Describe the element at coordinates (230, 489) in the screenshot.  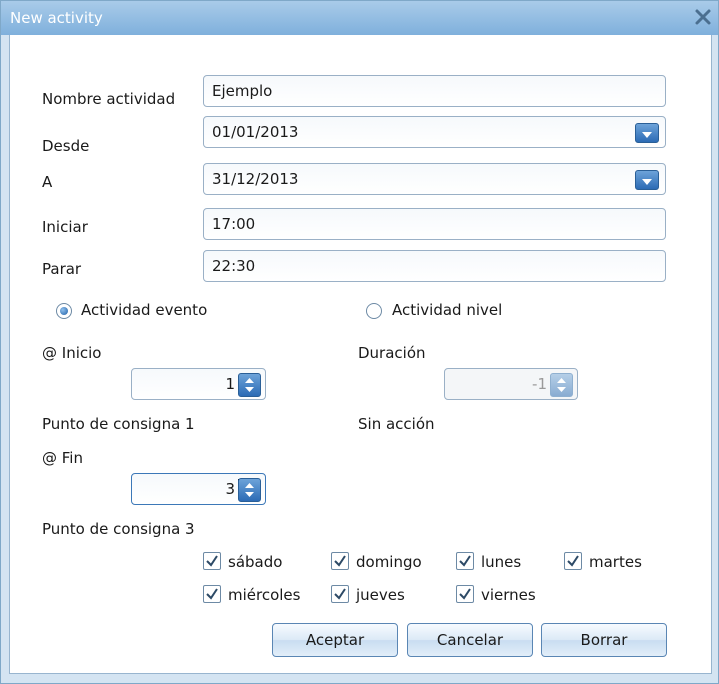
I see `fin-spinner-value: 3` at that location.